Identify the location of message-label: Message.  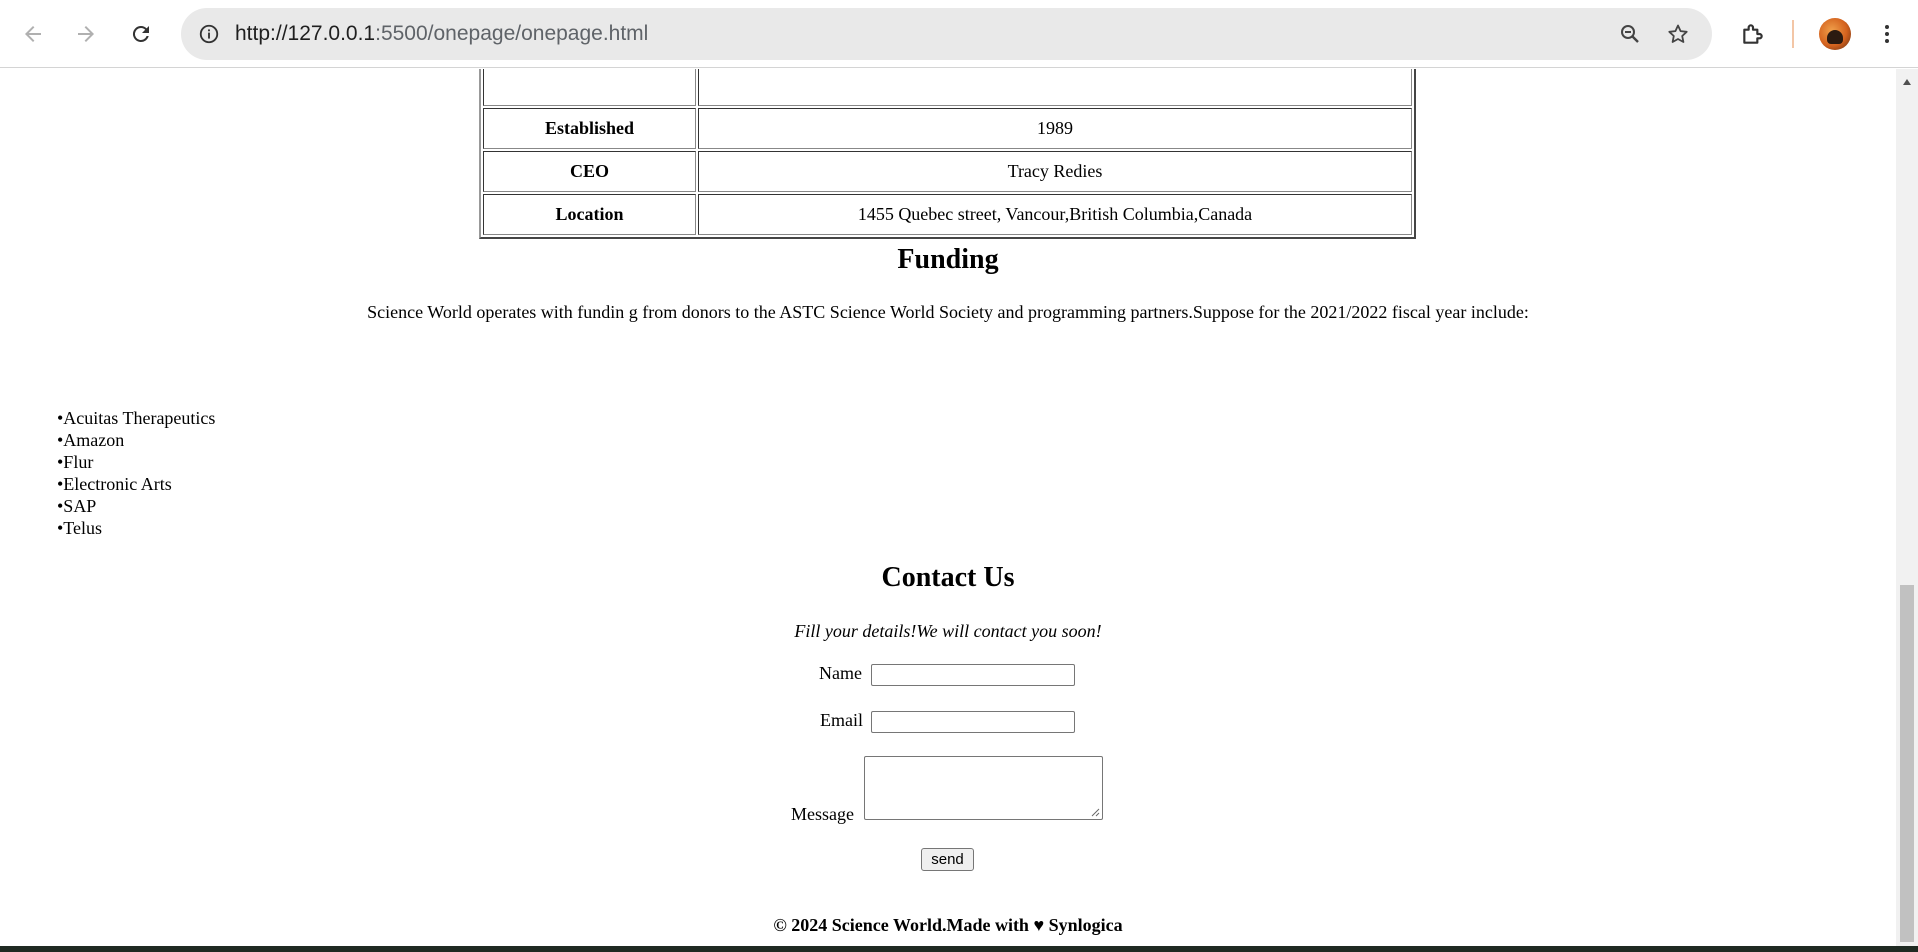
(822, 814).